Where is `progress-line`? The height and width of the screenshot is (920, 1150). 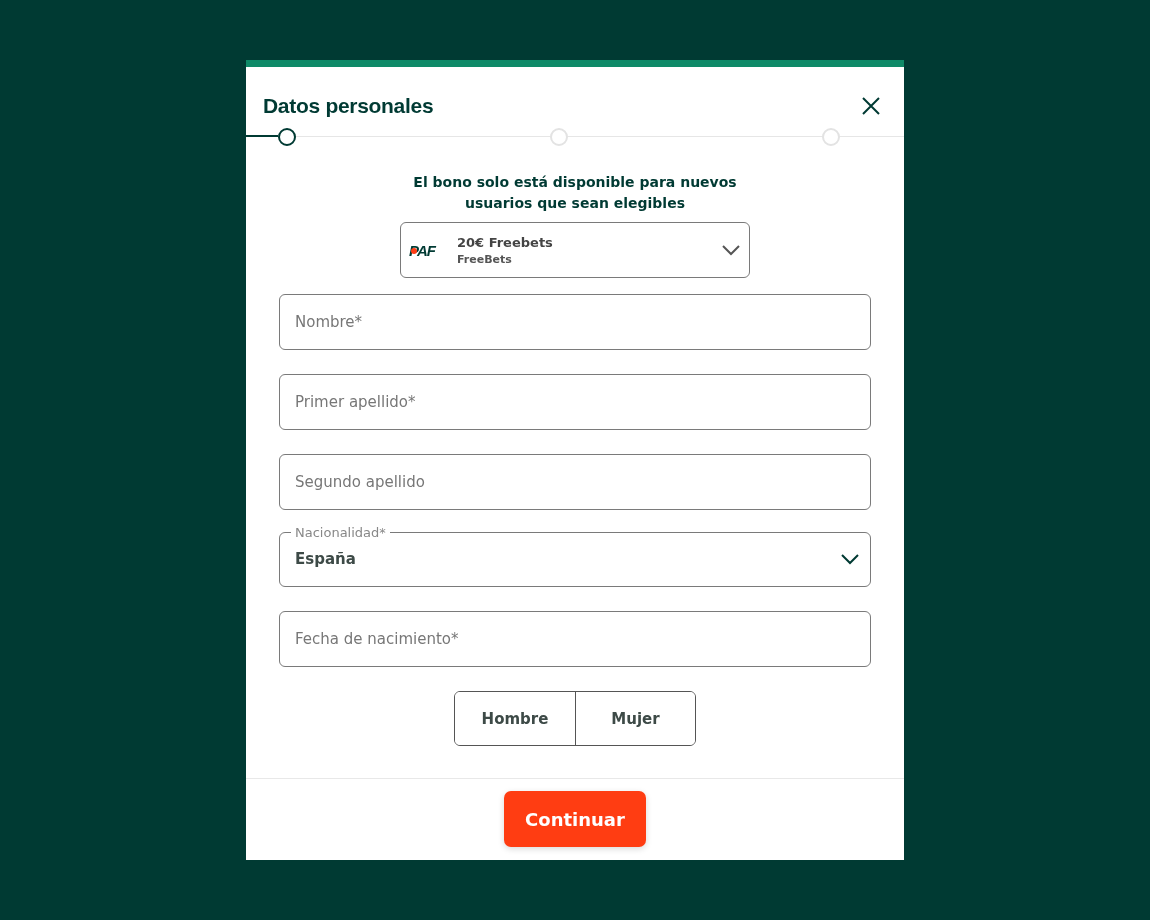 progress-line is located at coordinates (262, 136).